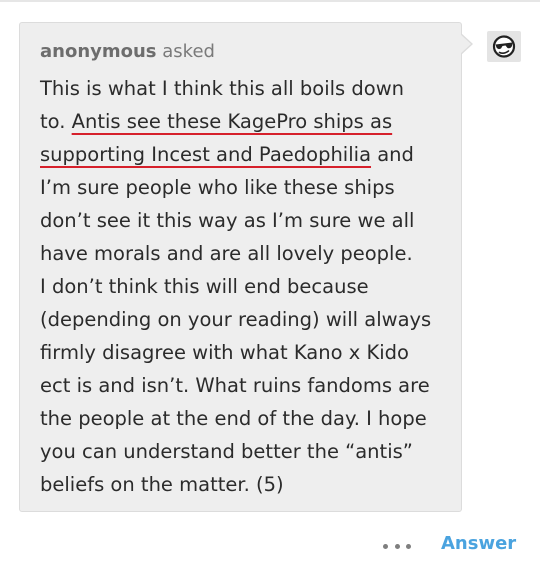 This screenshot has width=540, height=577. I want to click on question-line: ect is and isn’t. What ruins fandoms are, so click(235, 385).